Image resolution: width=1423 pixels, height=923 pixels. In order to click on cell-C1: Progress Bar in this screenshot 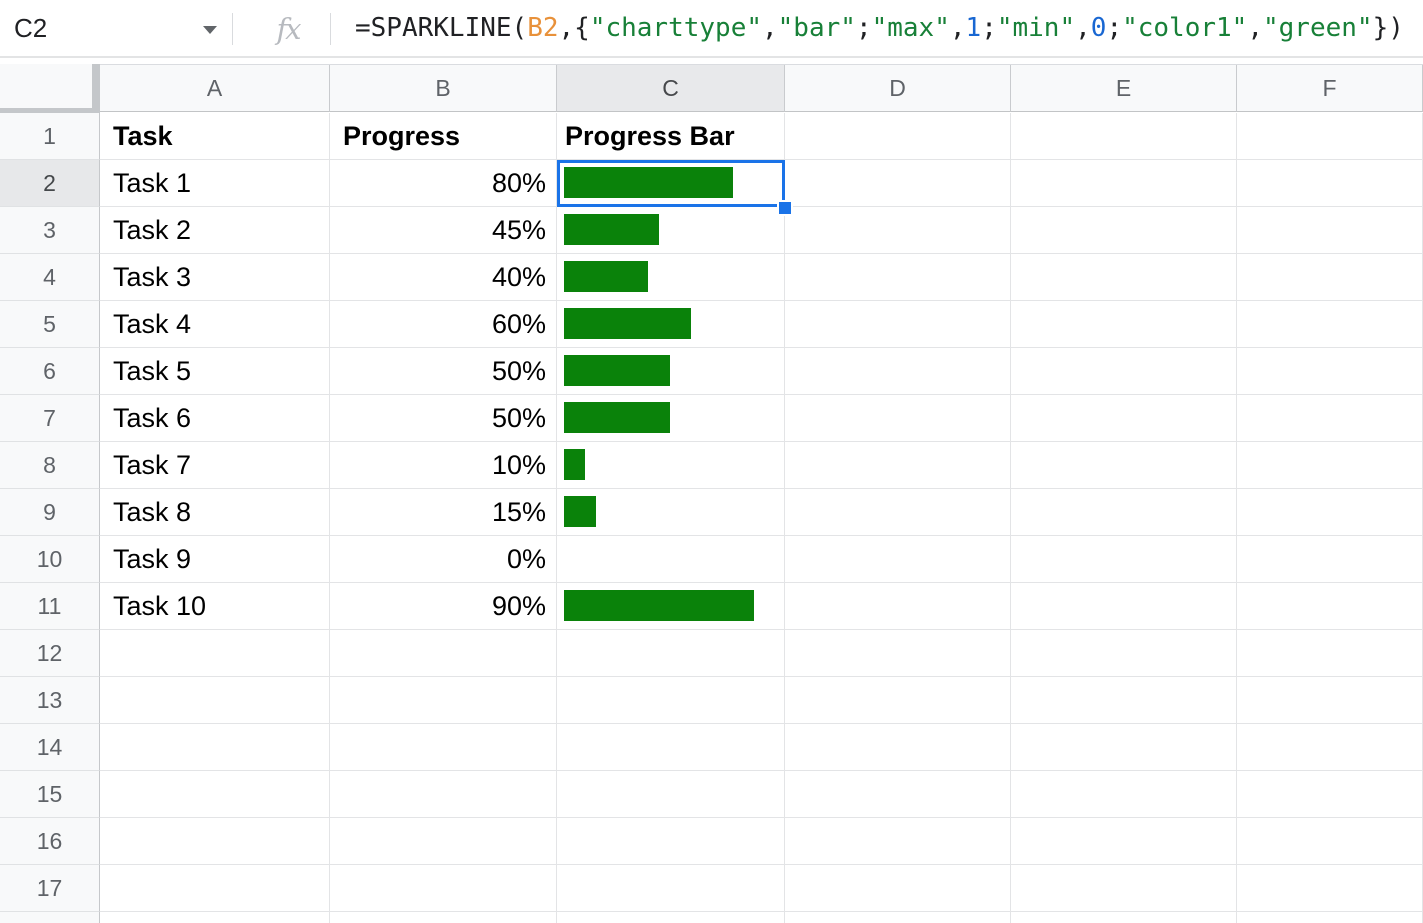, I will do `click(671, 136)`.